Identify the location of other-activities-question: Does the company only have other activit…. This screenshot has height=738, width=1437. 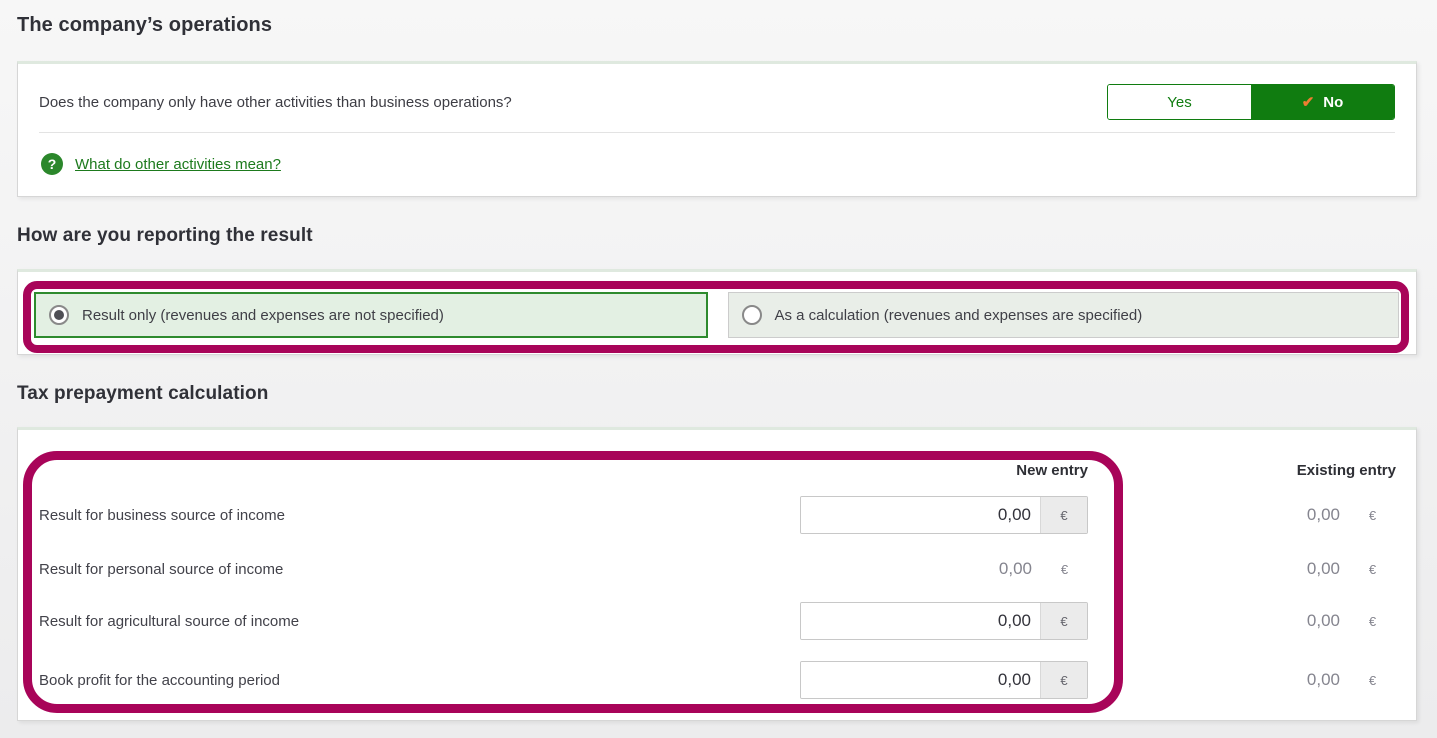
(275, 102).